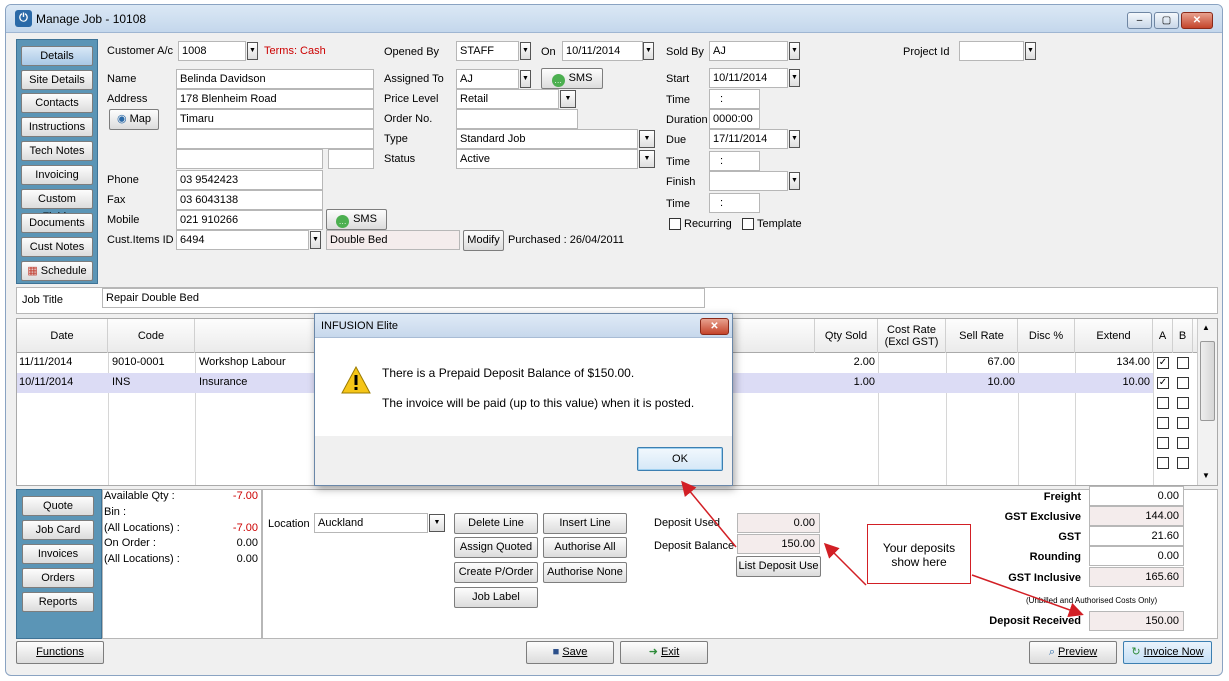 The width and height of the screenshot is (1229, 681). What do you see at coordinates (570, 652) in the screenshot?
I see `save-button: ■ Save` at bounding box center [570, 652].